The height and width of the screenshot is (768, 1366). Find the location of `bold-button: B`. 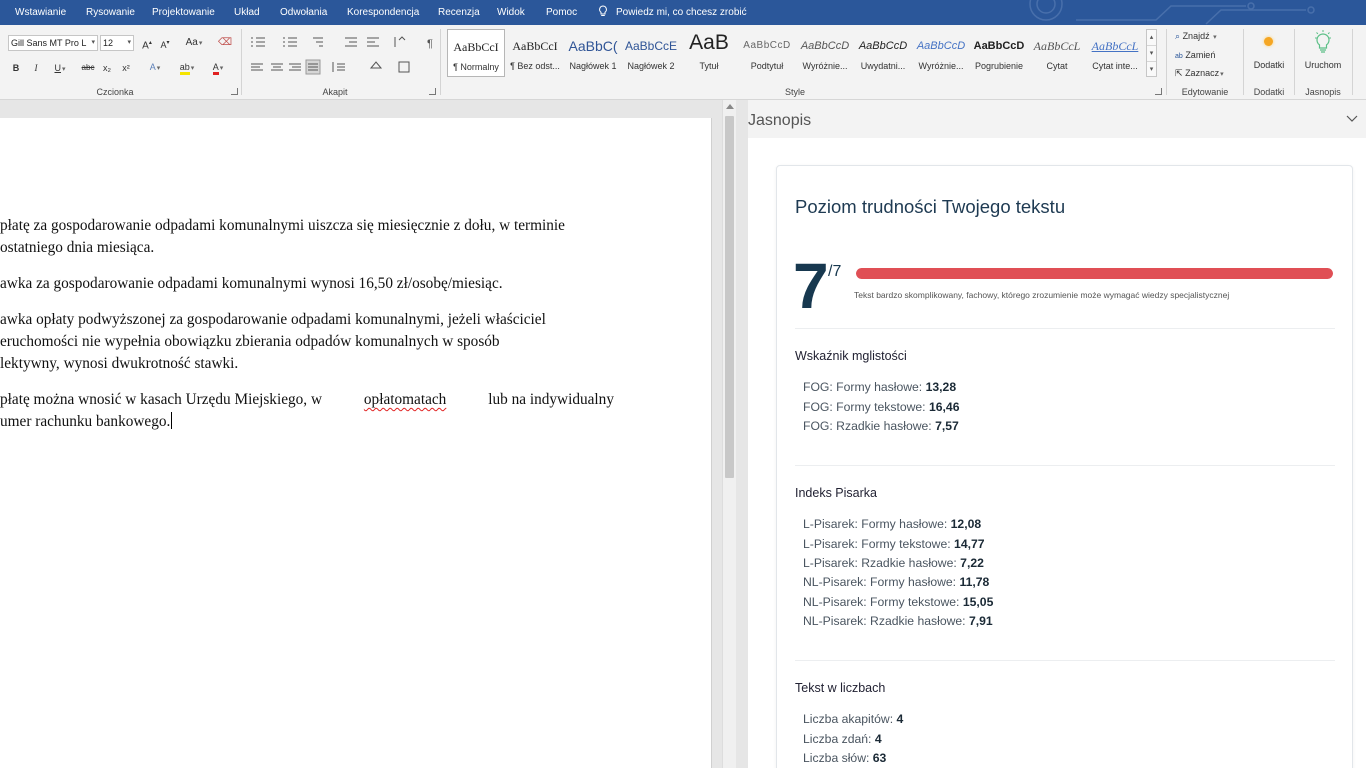

bold-button: B is located at coordinates (16, 68).